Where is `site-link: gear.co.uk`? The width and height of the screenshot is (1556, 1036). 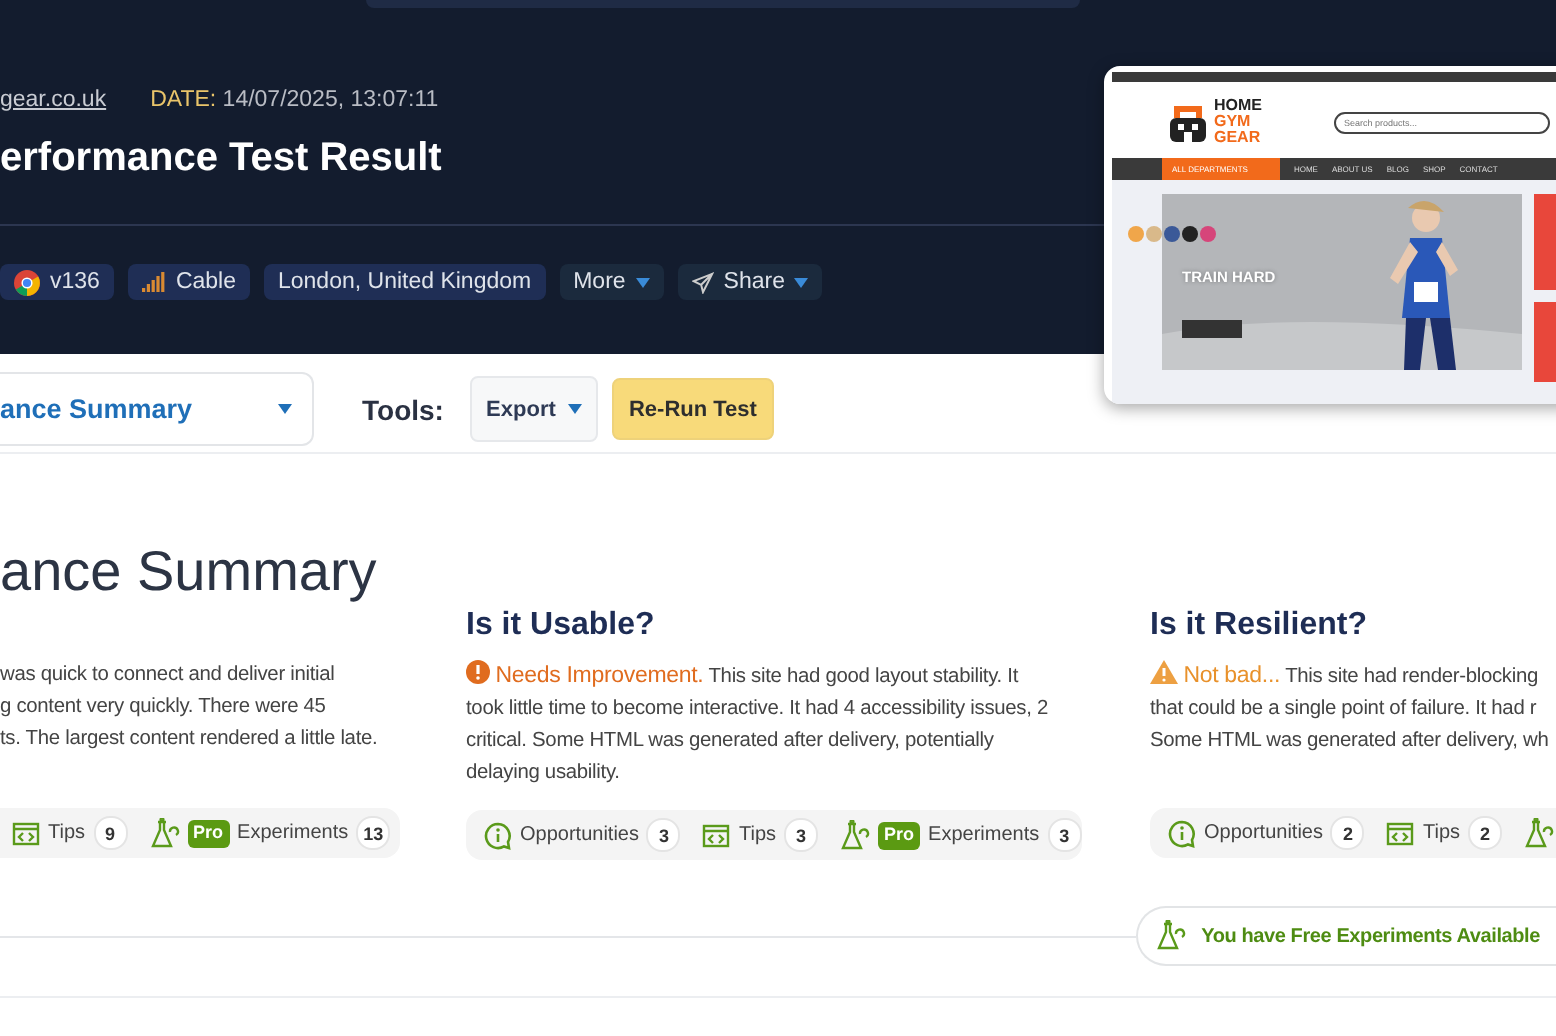 site-link: gear.co.uk is located at coordinates (53, 100).